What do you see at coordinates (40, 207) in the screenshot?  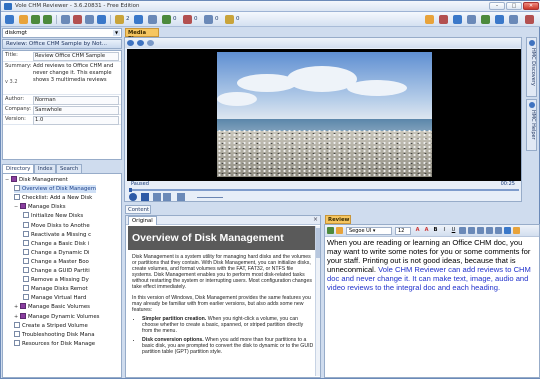 I see `tree-item: − Manage Disks` at bounding box center [40, 207].